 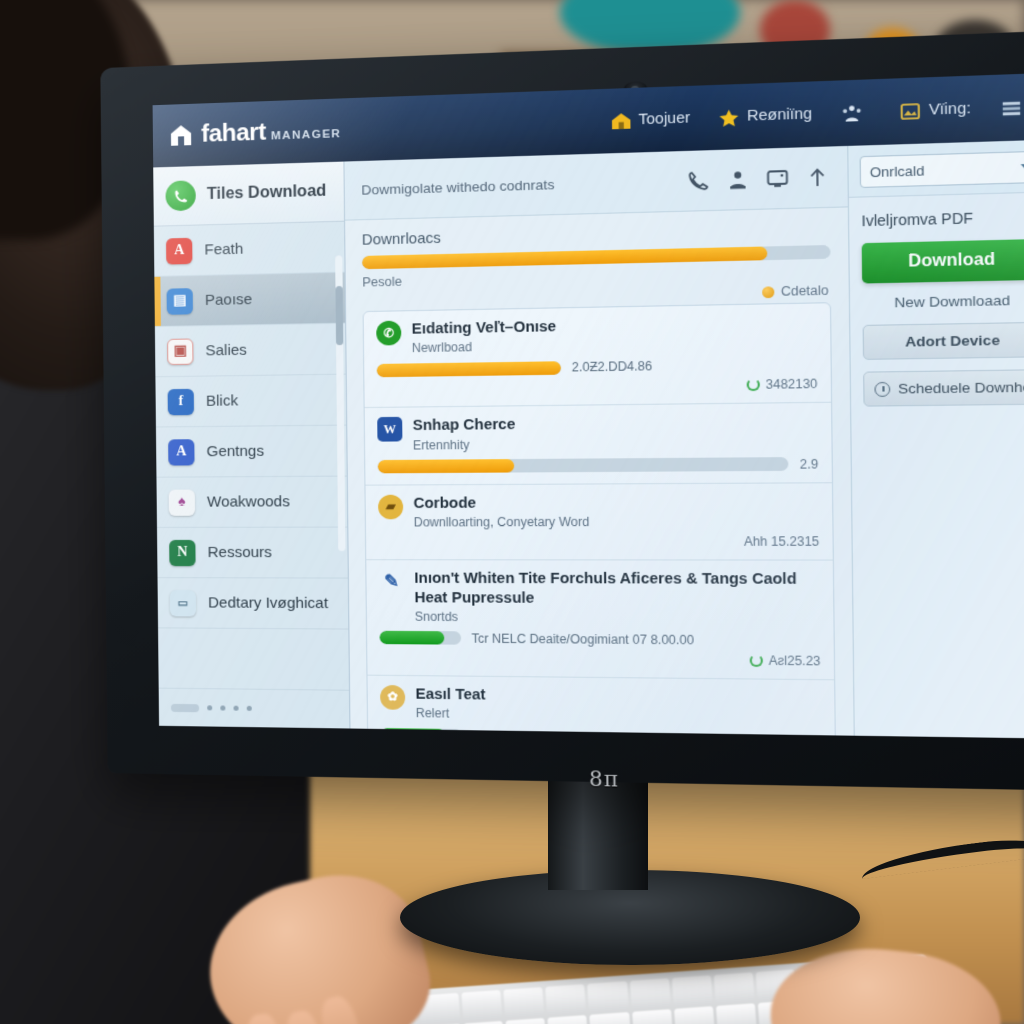 I want to click on download-item-header: ✿ Easıl Teat Relert, so click(x=600, y=705).